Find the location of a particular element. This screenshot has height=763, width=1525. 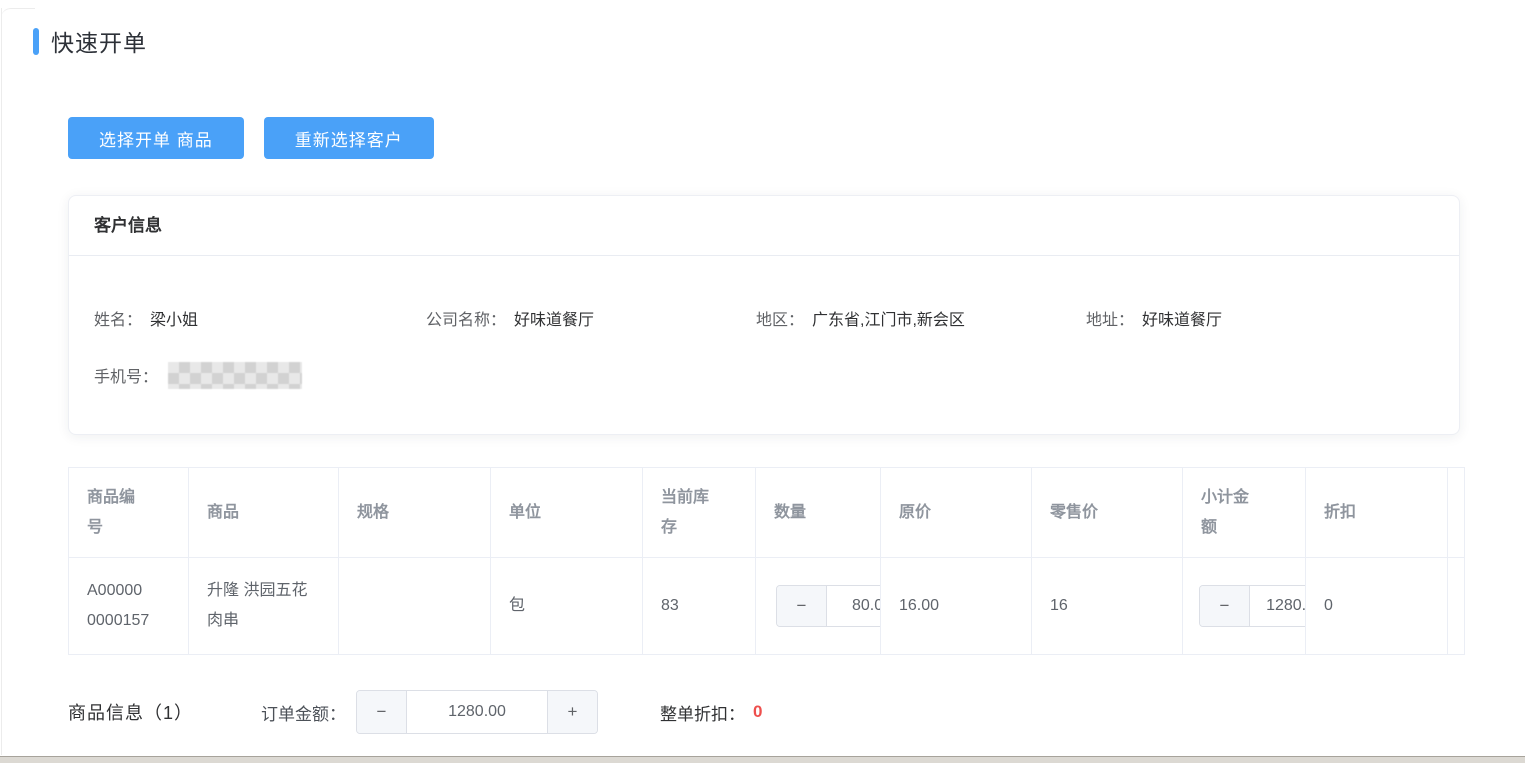

col-header-empty is located at coordinates (1456, 512).